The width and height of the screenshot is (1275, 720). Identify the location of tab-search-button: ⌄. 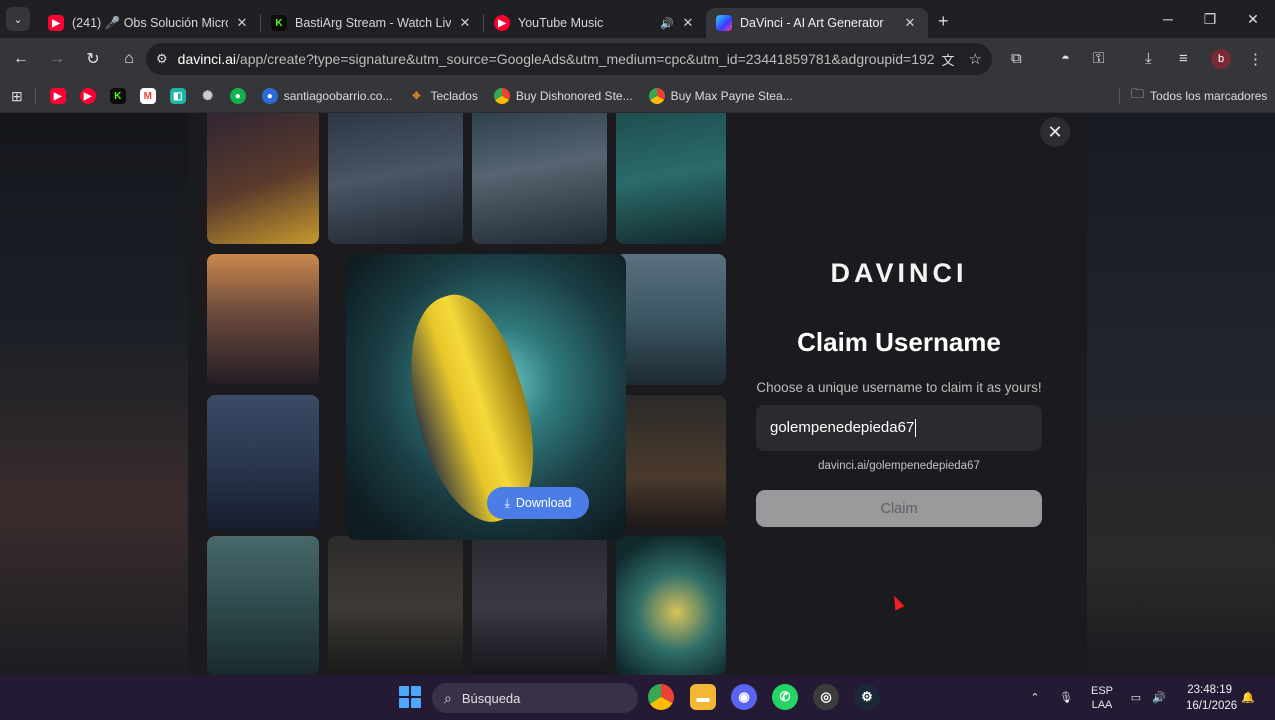
(18, 19).